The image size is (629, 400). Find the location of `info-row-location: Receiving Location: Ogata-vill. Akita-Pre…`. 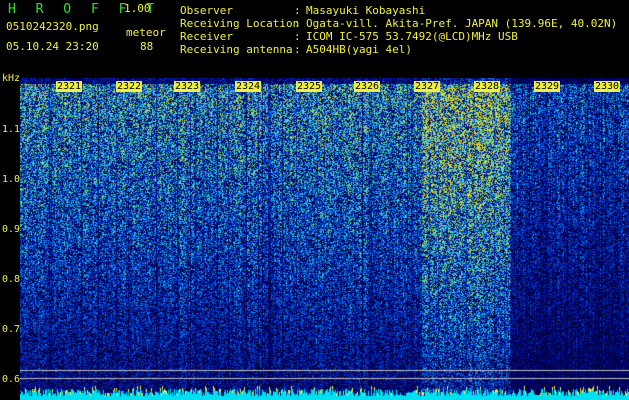

info-row-location: Receiving Location: Ogata-vill. Akita-Pre… is located at coordinates (398, 23).